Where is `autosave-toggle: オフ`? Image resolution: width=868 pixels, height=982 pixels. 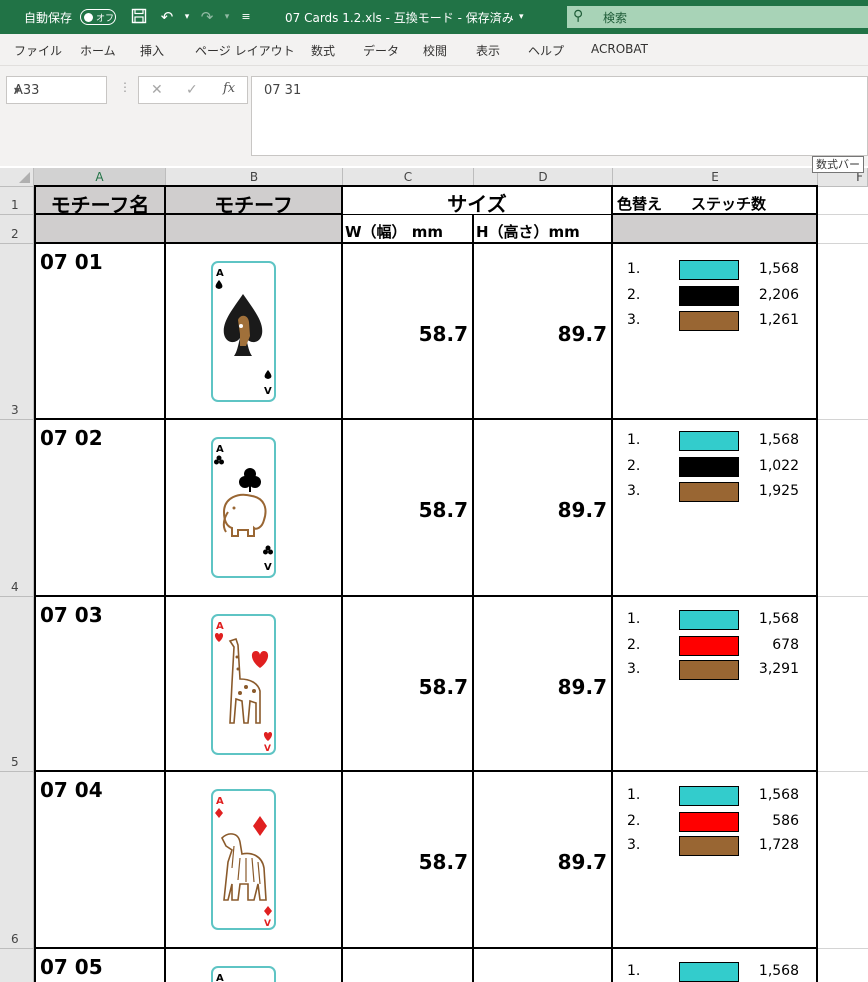
autosave-toggle: オフ is located at coordinates (98, 17).